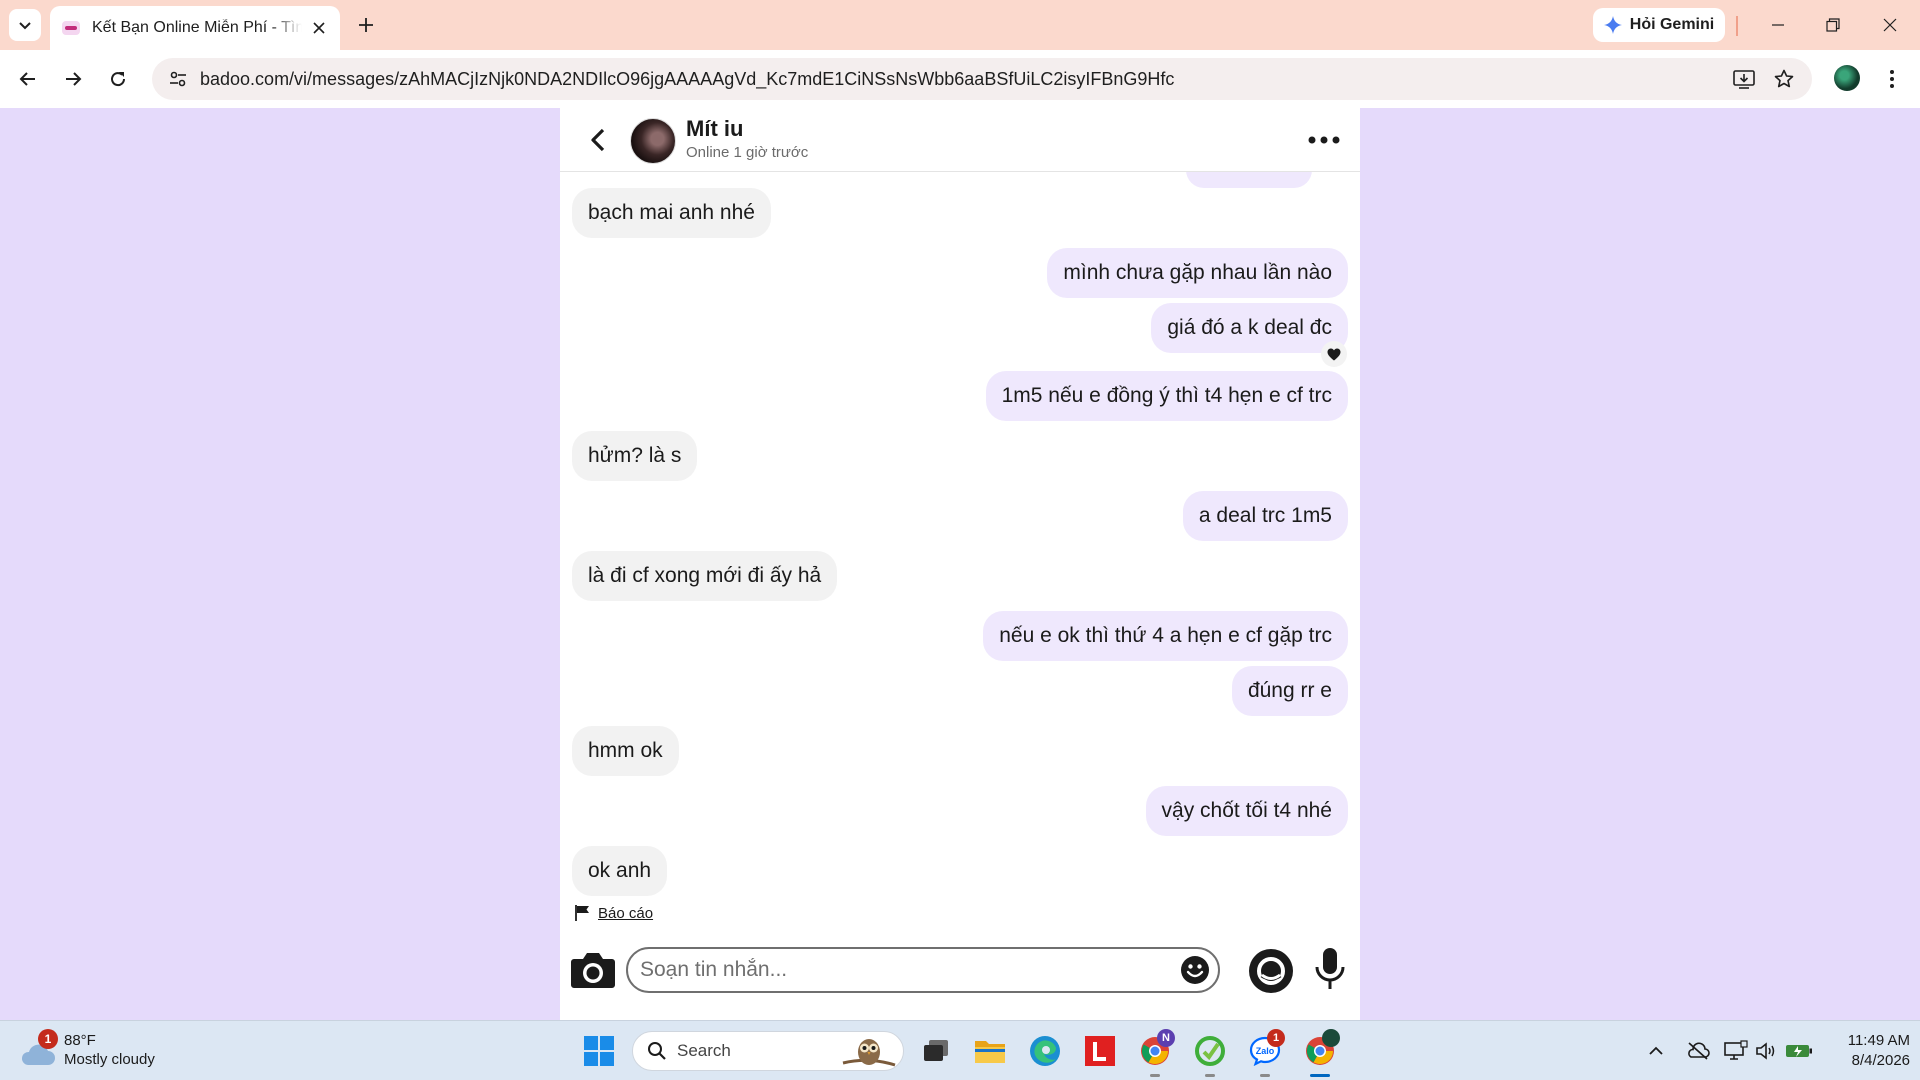 This screenshot has width=1920, height=1080. Describe the element at coordinates (900, 970) in the screenshot. I see `message-input` at that location.